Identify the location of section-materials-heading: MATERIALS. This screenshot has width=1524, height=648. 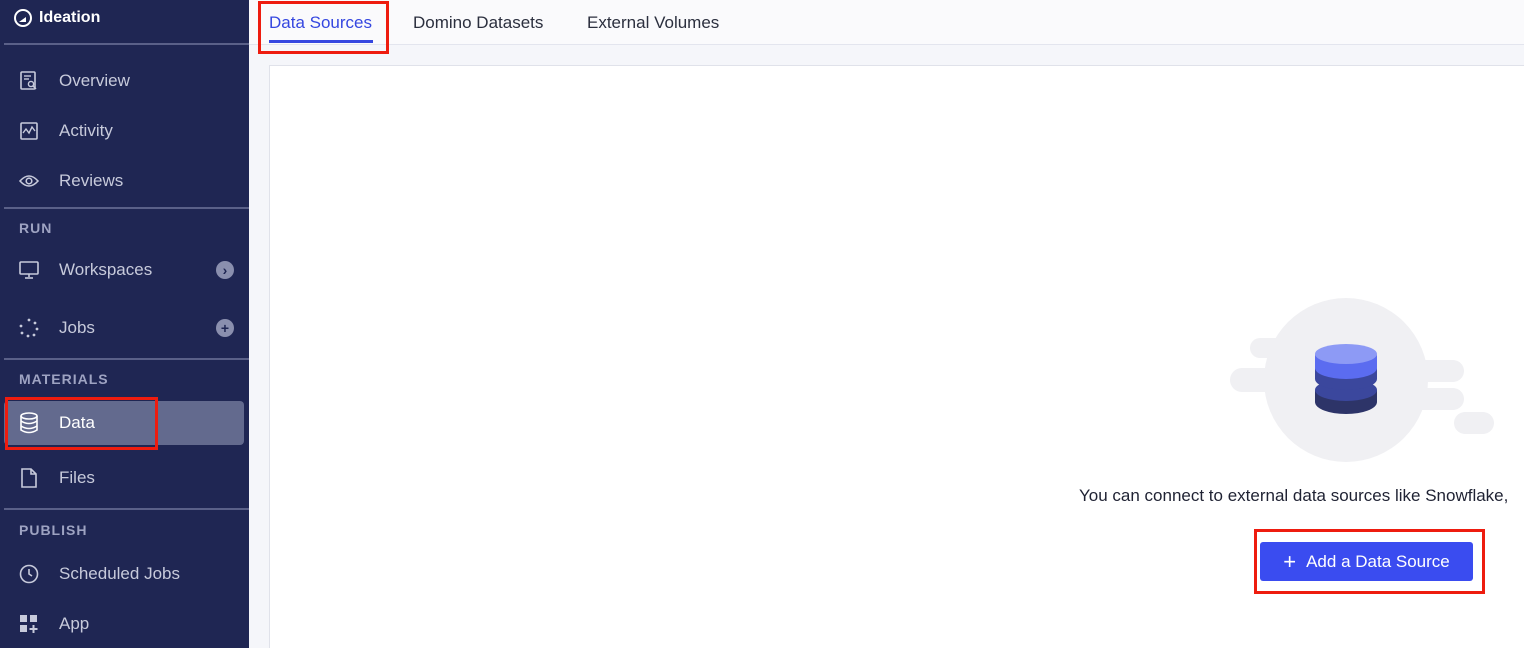
(64, 379).